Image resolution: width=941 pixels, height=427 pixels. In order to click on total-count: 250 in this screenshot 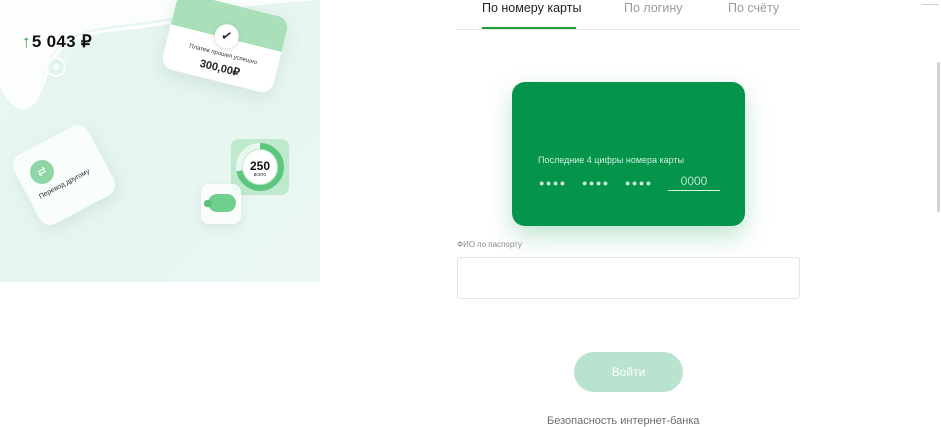, I will do `click(260, 166)`.